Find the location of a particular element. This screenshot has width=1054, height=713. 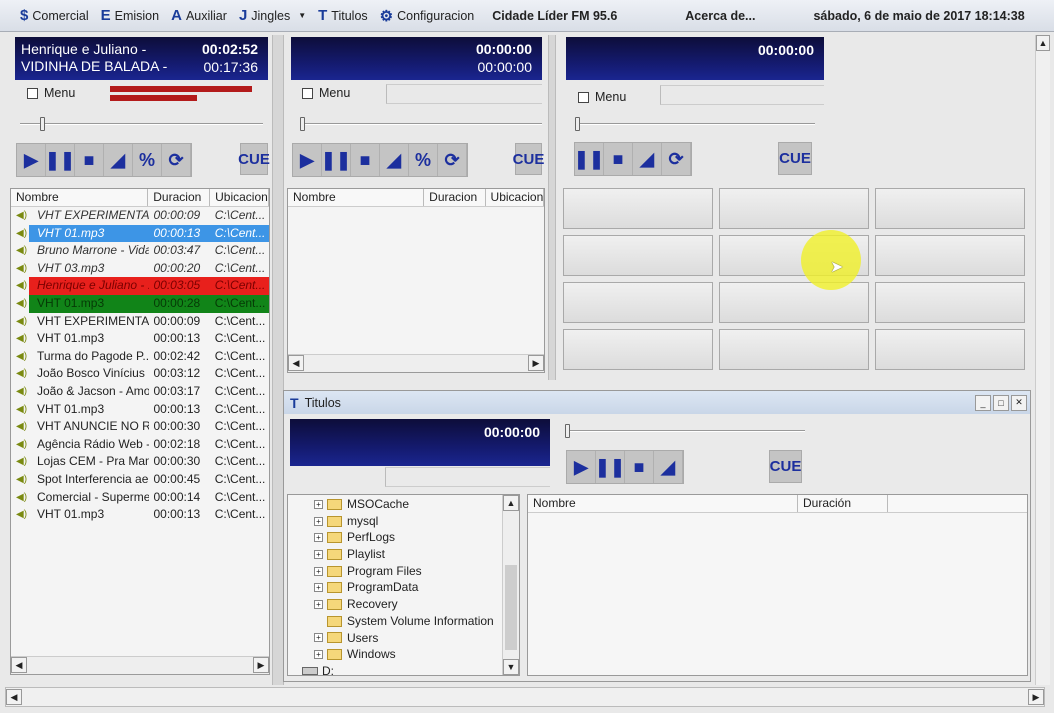

tree-folder: + mysql is located at coordinates (404, 521).